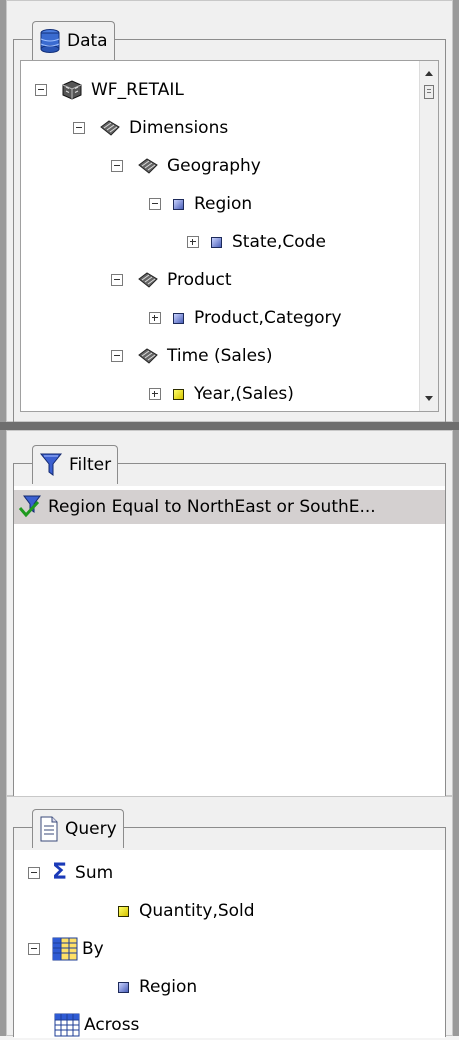 This screenshot has width=459, height=1040. What do you see at coordinates (112, 1025) in the screenshot?
I see `query-node-label: Across` at bounding box center [112, 1025].